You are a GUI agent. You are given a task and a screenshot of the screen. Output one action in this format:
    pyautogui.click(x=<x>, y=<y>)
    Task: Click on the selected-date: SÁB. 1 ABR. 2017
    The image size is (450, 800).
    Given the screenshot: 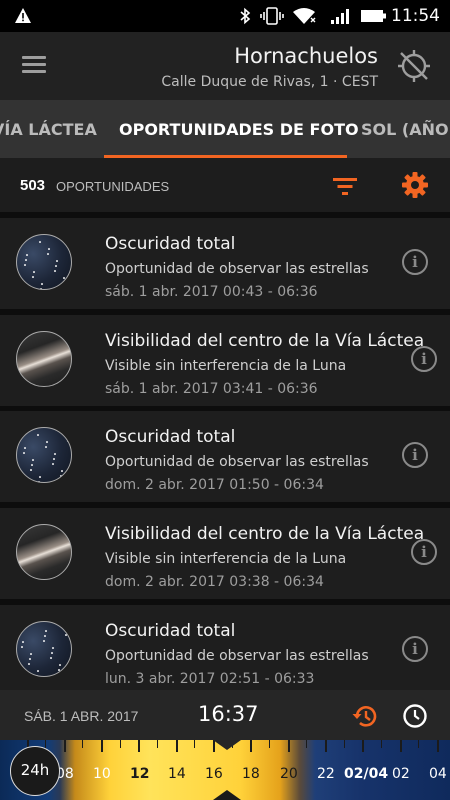 What is the action you would take?
    pyautogui.click(x=81, y=716)
    